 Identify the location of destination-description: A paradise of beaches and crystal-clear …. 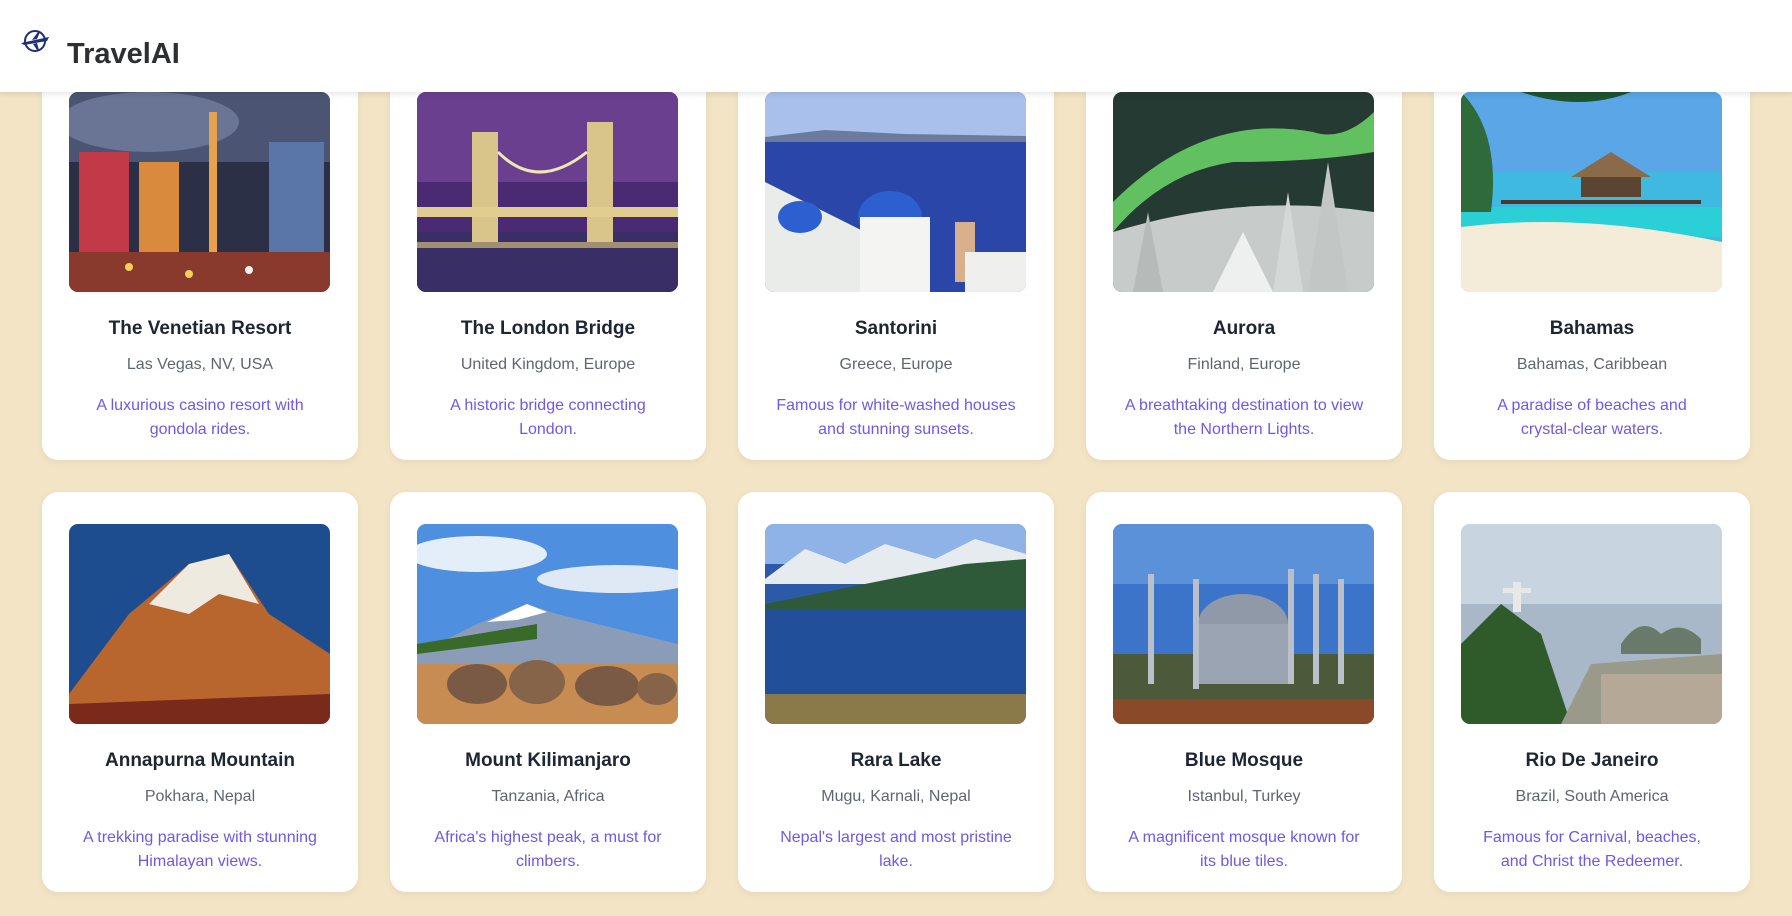
(1592, 417).